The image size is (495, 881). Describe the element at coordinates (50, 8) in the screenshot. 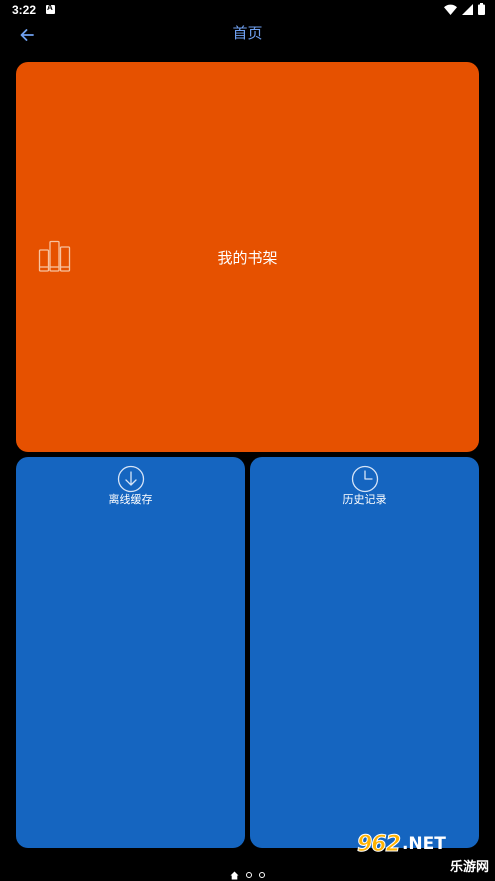

I see `notification-a-icon` at that location.